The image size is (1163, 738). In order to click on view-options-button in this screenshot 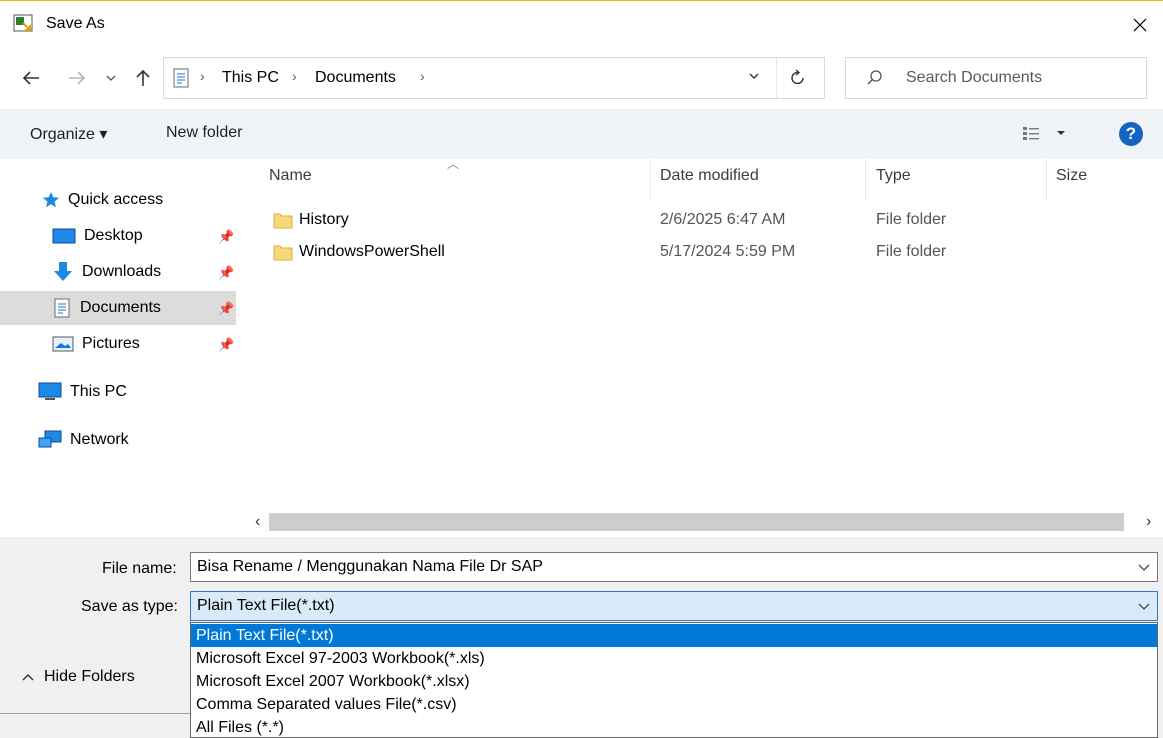, I will do `click(1047, 136)`.